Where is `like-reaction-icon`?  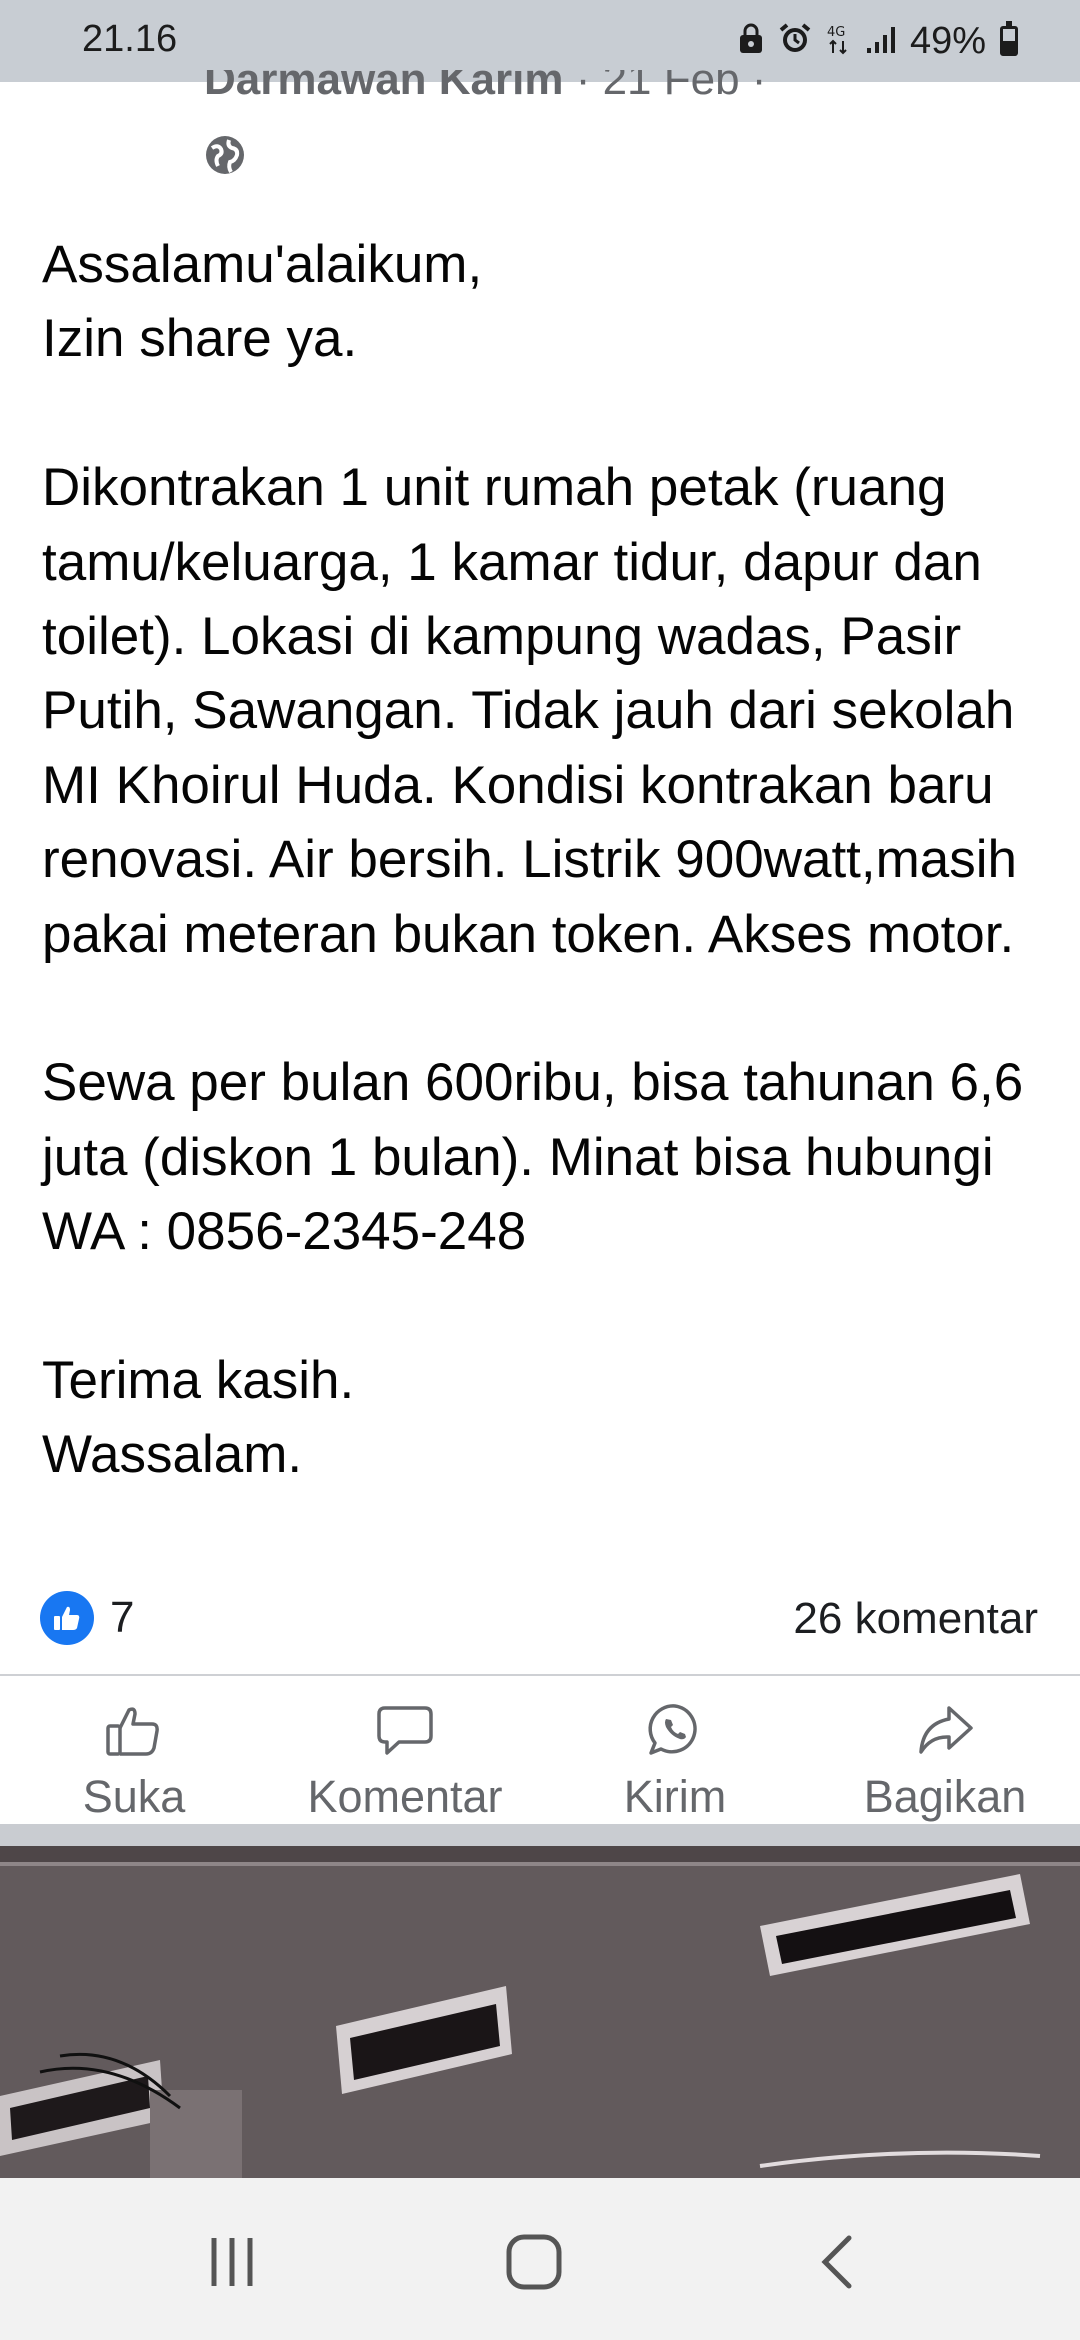
like-reaction-icon is located at coordinates (67, 1618).